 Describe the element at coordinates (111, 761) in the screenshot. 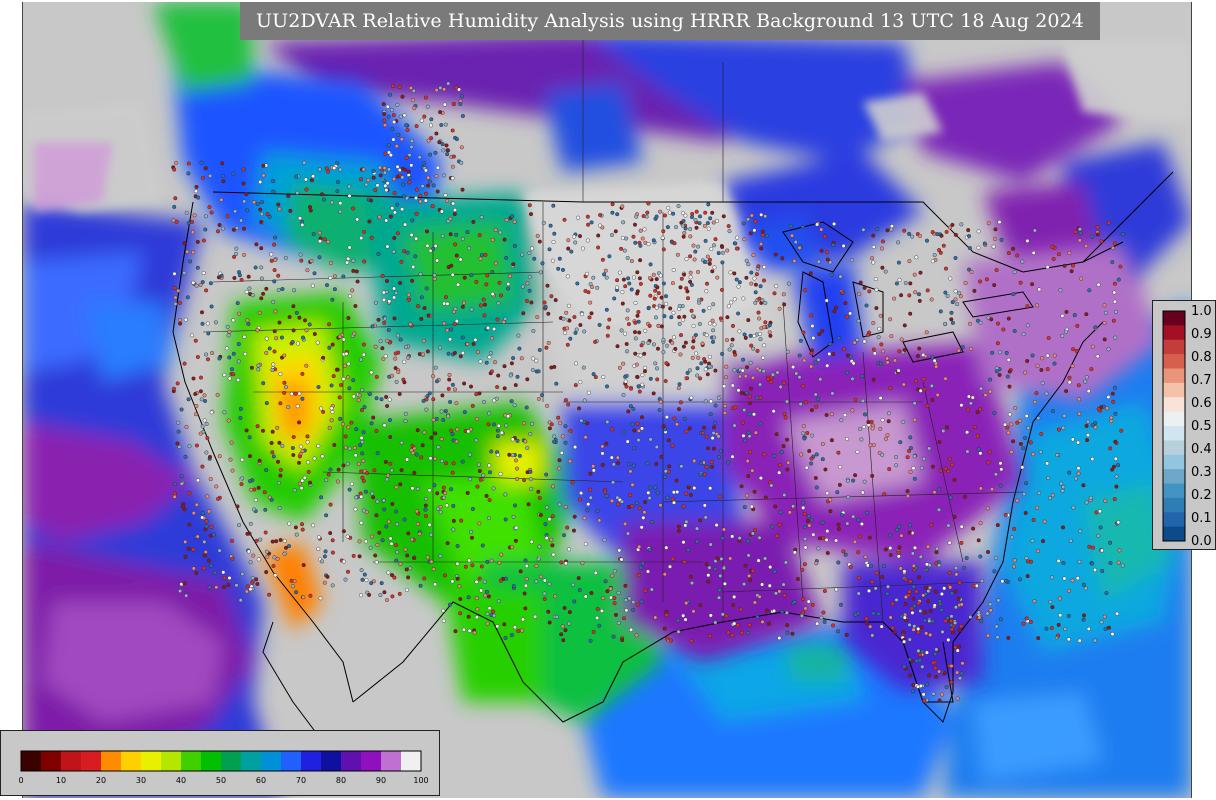

I see `rh-colorbar-segment` at that location.